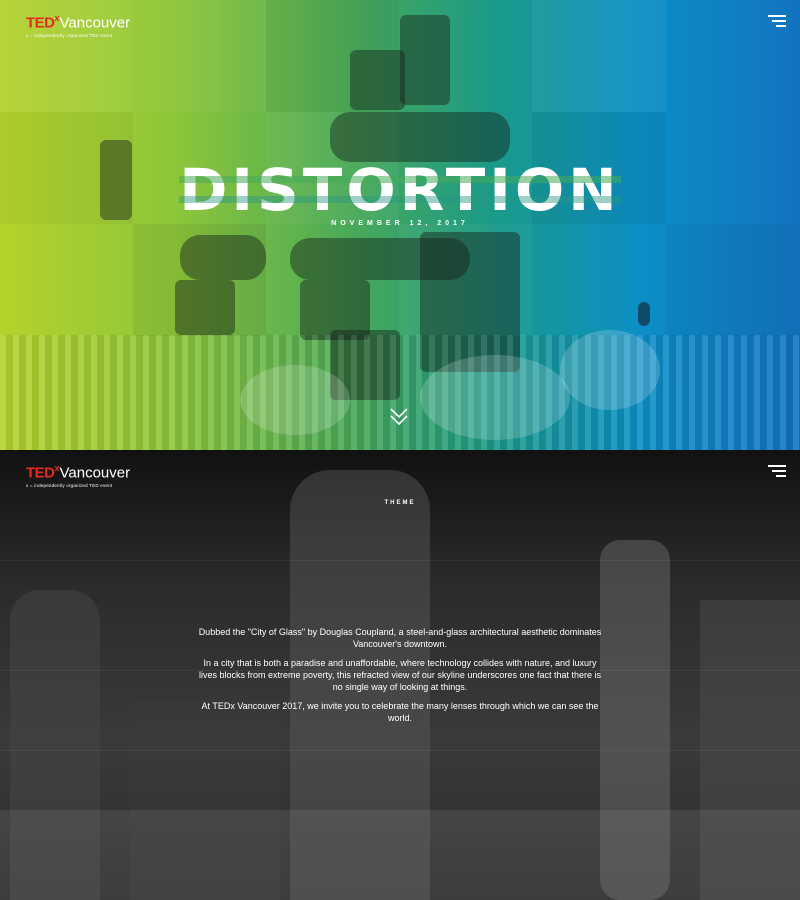  Describe the element at coordinates (644, 314) in the screenshot. I see `person-silhouette` at that location.